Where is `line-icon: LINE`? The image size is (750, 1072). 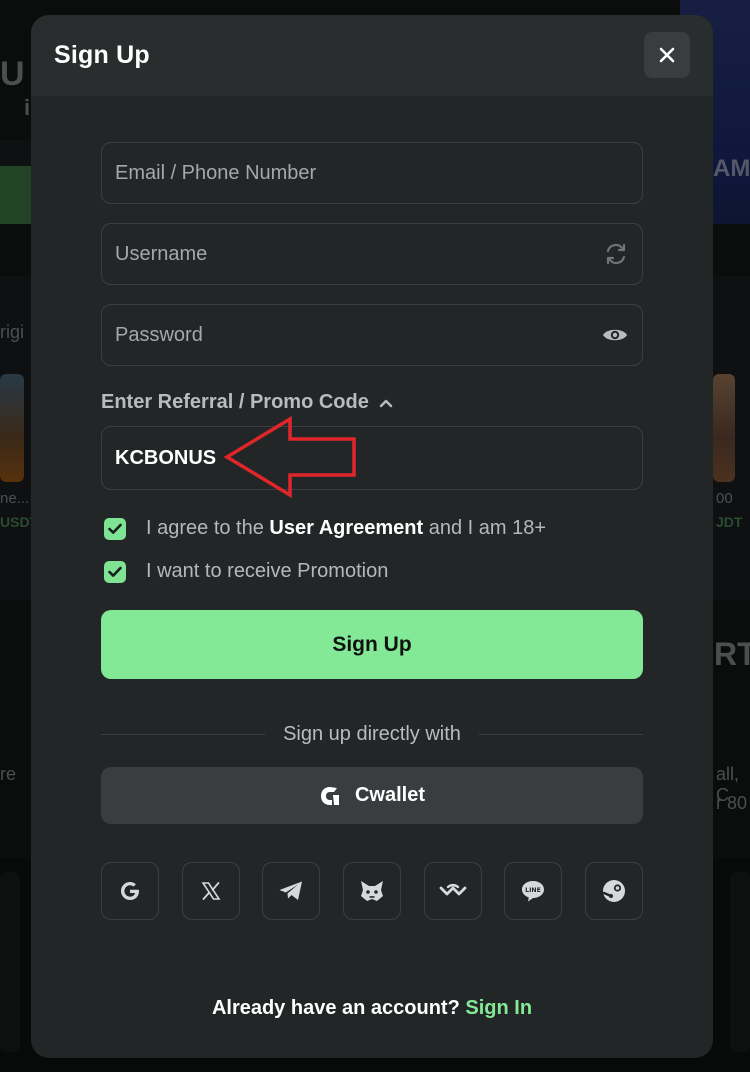 line-icon: LINE is located at coordinates (533, 891).